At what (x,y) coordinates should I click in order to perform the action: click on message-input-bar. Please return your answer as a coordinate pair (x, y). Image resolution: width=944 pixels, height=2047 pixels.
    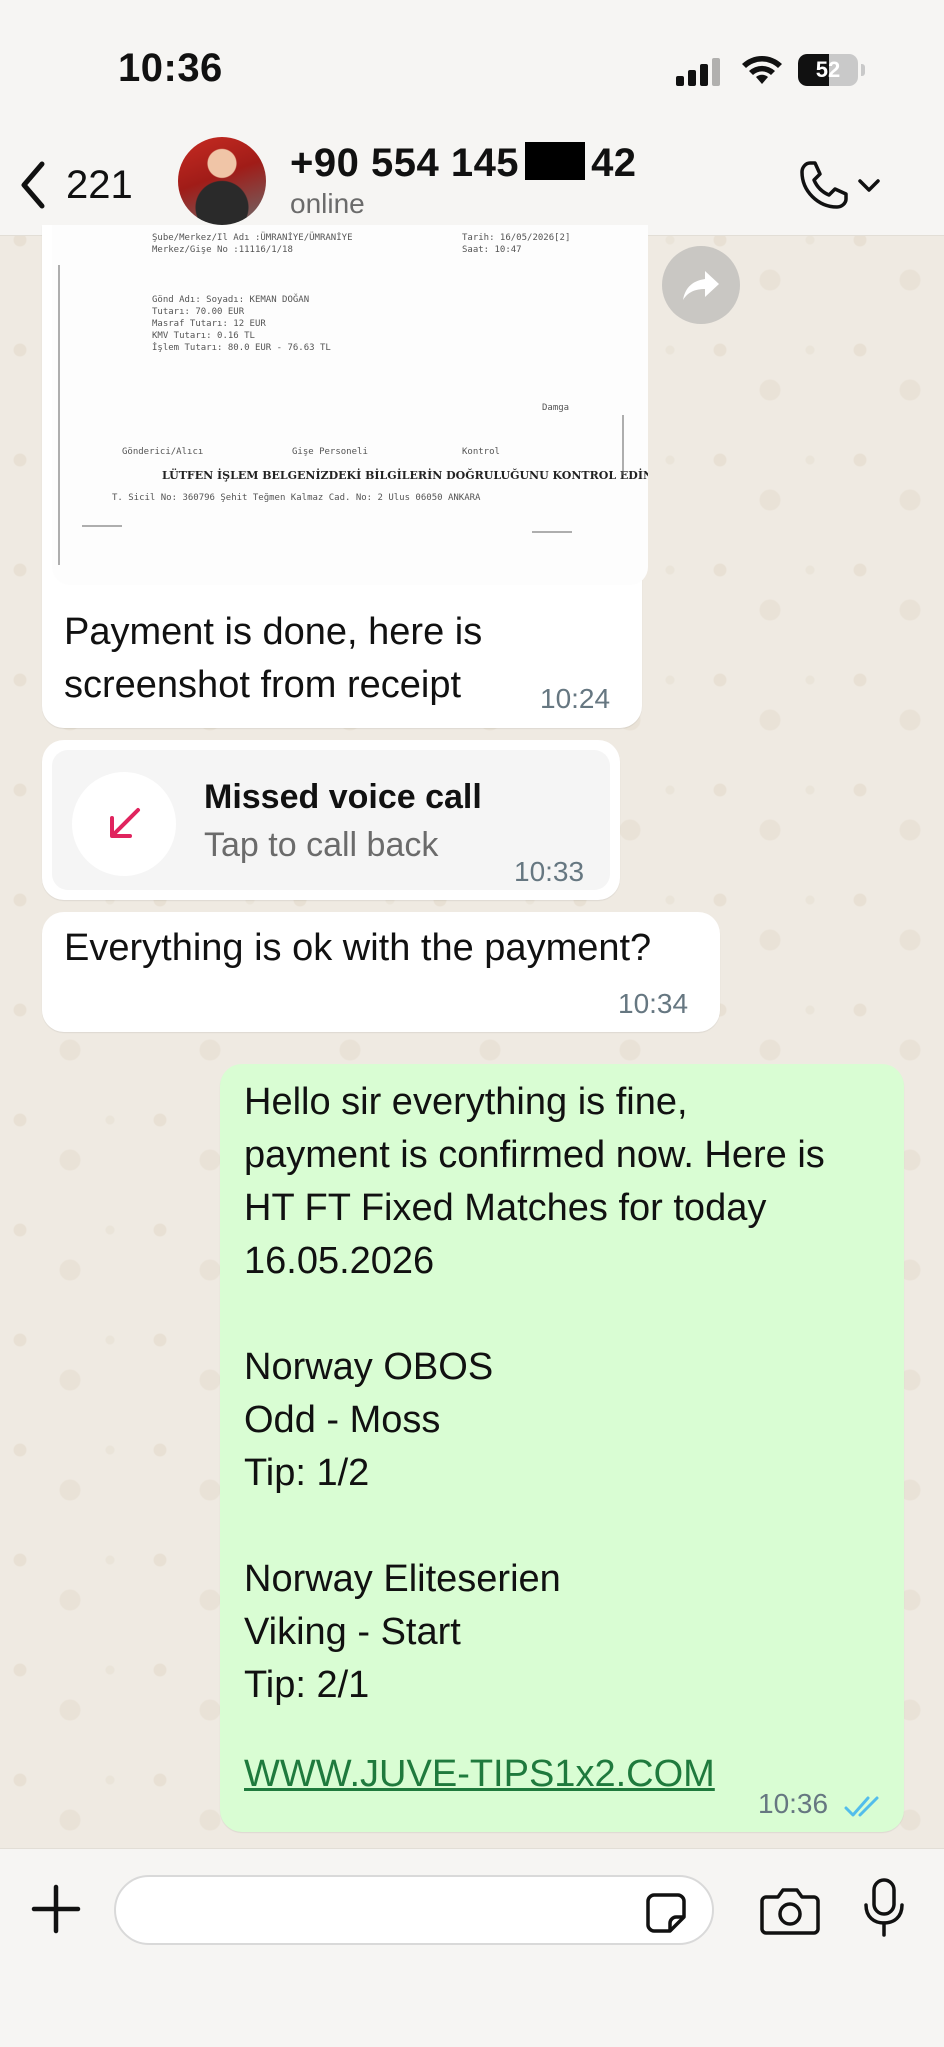
    Looking at the image, I should click on (472, 1947).